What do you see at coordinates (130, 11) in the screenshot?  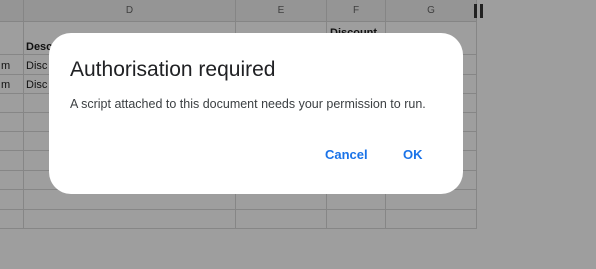 I see `column-header-d: D` at bounding box center [130, 11].